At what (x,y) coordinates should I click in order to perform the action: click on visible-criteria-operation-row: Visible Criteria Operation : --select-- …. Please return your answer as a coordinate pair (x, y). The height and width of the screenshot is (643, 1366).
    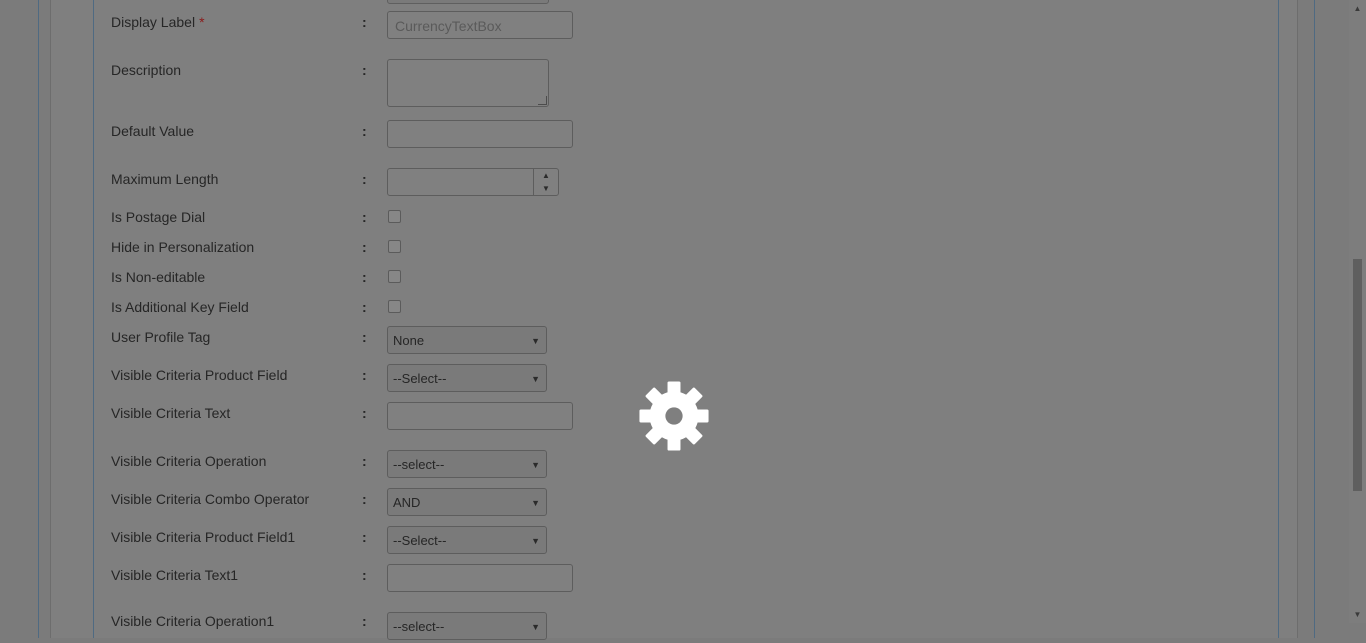
    Looking at the image, I should click on (411, 466).